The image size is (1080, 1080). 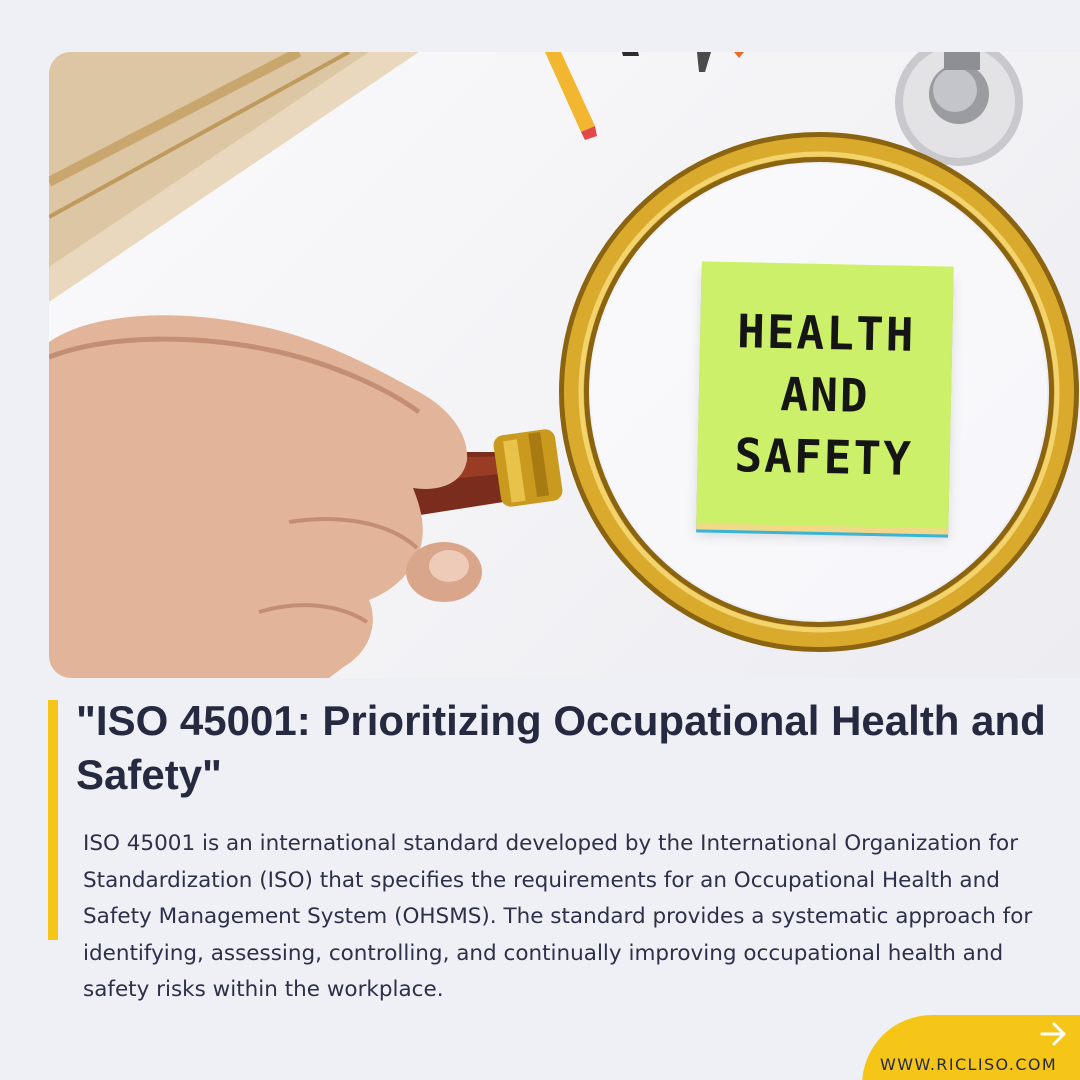 What do you see at coordinates (959, 109) in the screenshot?
I see `stethoscope-illustration` at bounding box center [959, 109].